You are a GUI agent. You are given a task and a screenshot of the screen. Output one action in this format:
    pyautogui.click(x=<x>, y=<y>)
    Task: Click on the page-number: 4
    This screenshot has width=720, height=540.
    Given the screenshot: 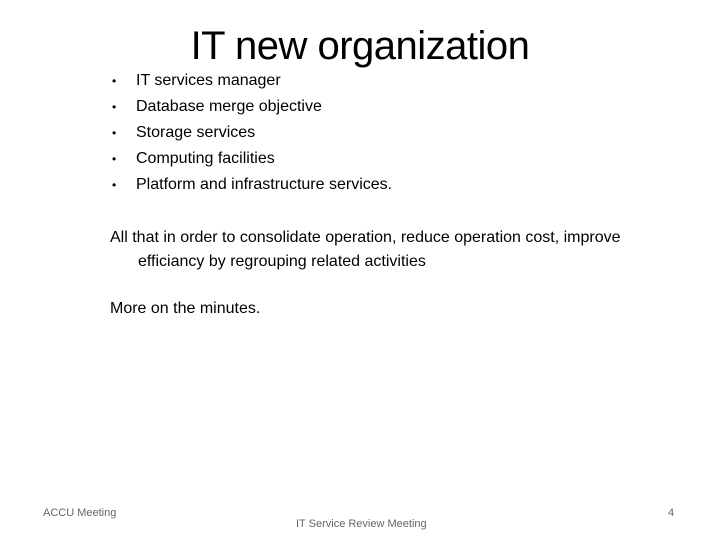 What is the action you would take?
    pyautogui.click(x=671, y=513)
    